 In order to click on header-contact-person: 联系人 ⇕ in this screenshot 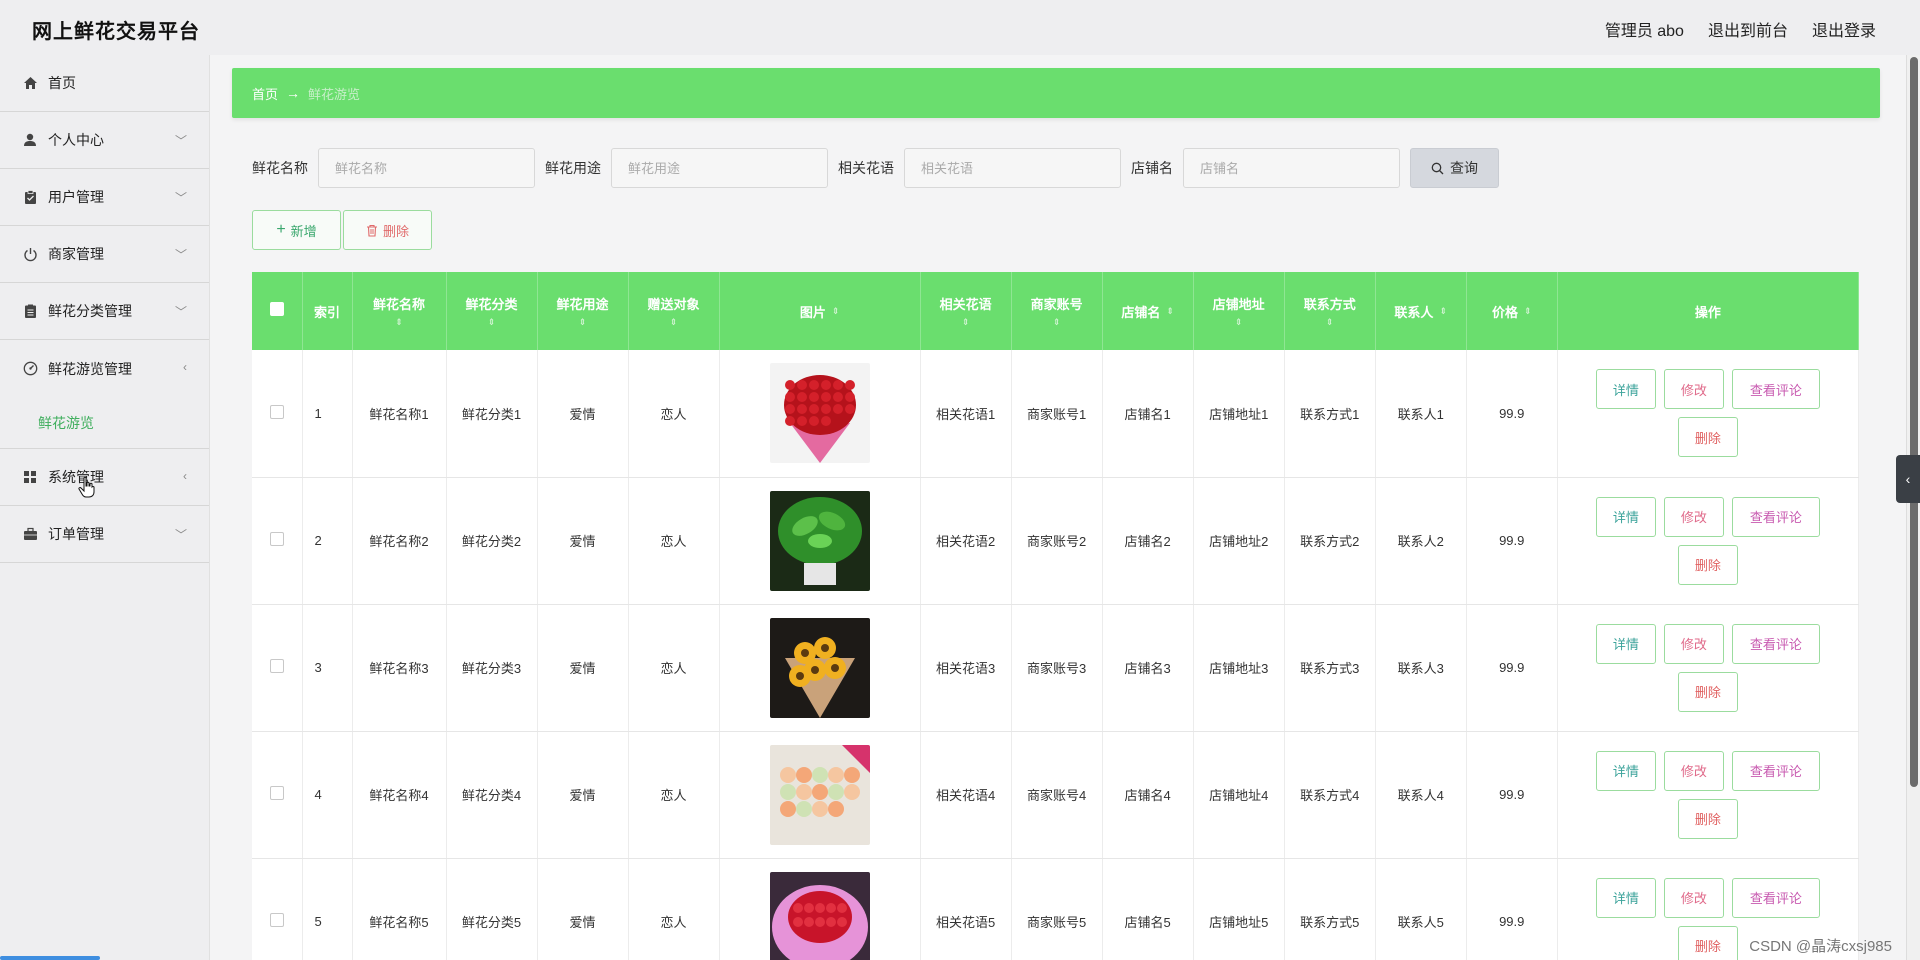, I will do `click(1421, 311)`.